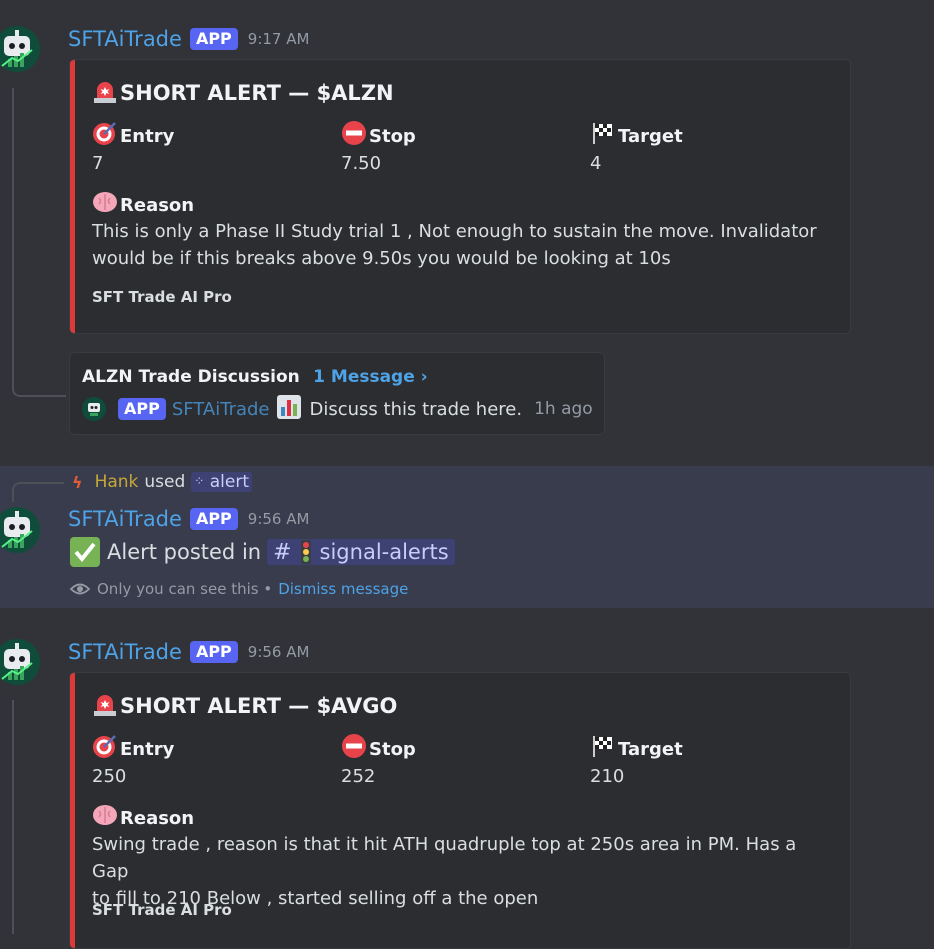 This screenshot has width=934, height=949. What do you see at coordinates (85, 552) in the screenshot?
I see `check-mark-icon` at bounding box center [85, 552].